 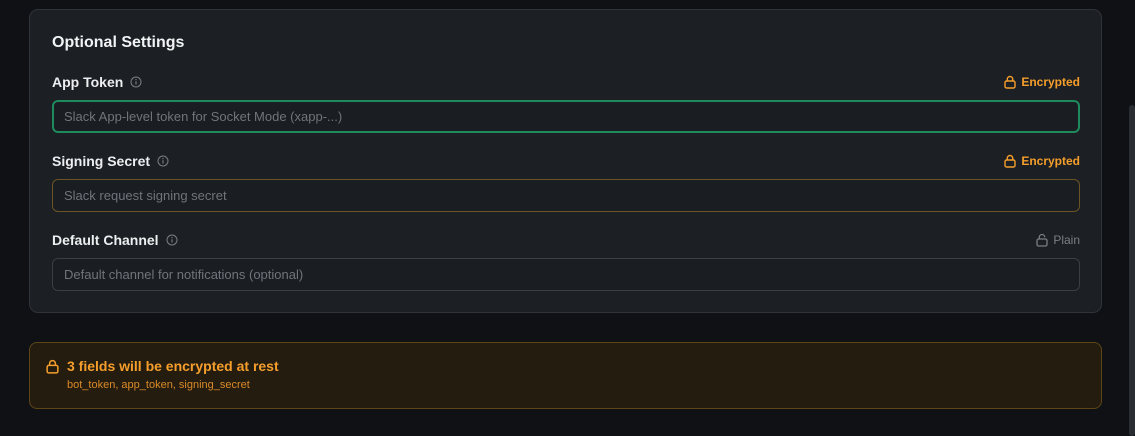 What do you see at coordinates (173, 366) in the screenshot?
I see `notice-title: 3 fields will be encrypted at rest` at bounding box center [173, 366].